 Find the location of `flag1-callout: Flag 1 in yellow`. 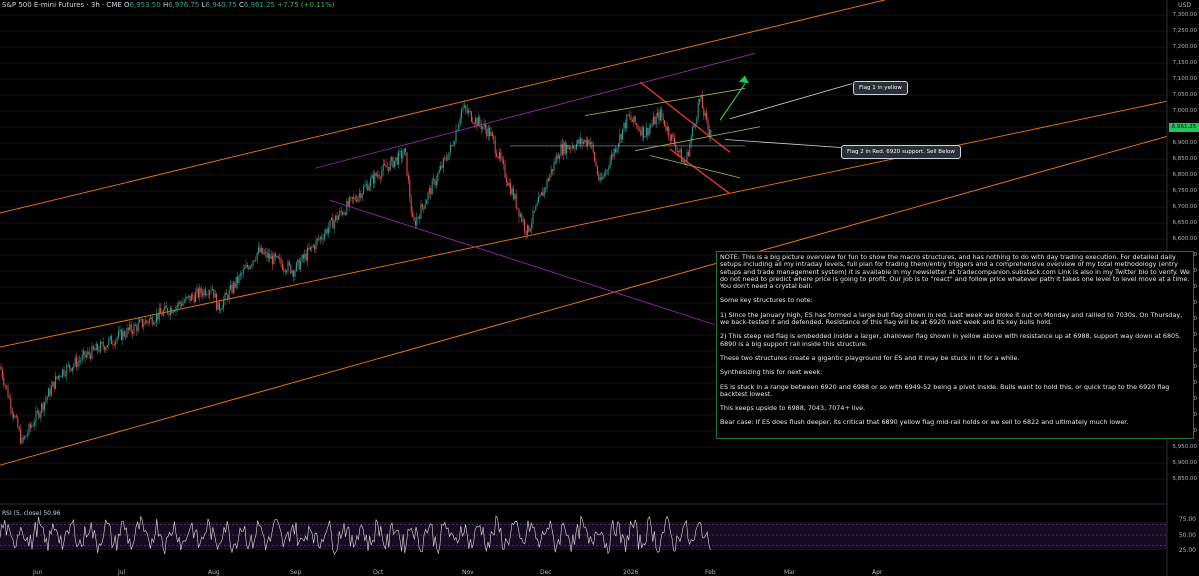

flag1-callout: Flag 1 in yellow is located at coordinates (880, 88).